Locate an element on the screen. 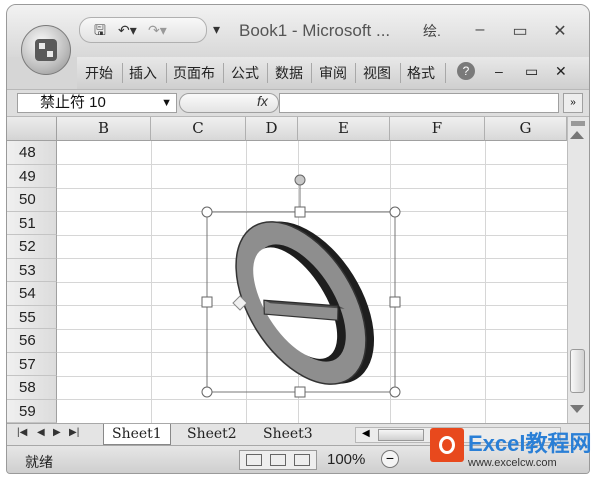 Image resolution: width=596 pixels, height=480 pixels. drawing-tools-tab: 绘. is located at coordinates (432, 31).